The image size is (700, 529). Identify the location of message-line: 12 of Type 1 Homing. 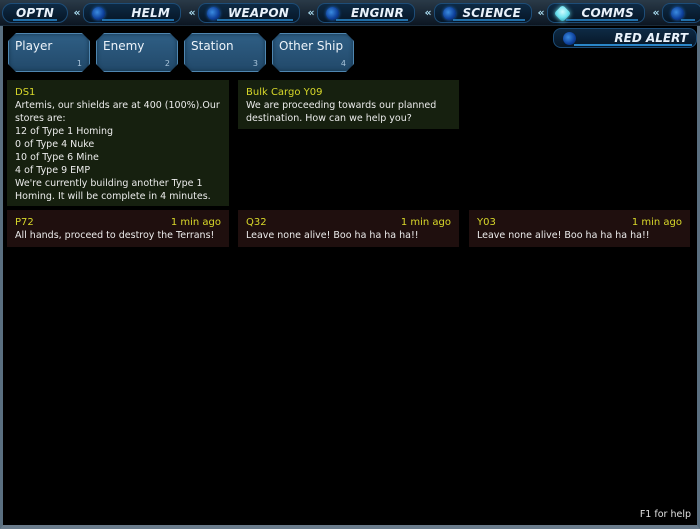
(64, 131).